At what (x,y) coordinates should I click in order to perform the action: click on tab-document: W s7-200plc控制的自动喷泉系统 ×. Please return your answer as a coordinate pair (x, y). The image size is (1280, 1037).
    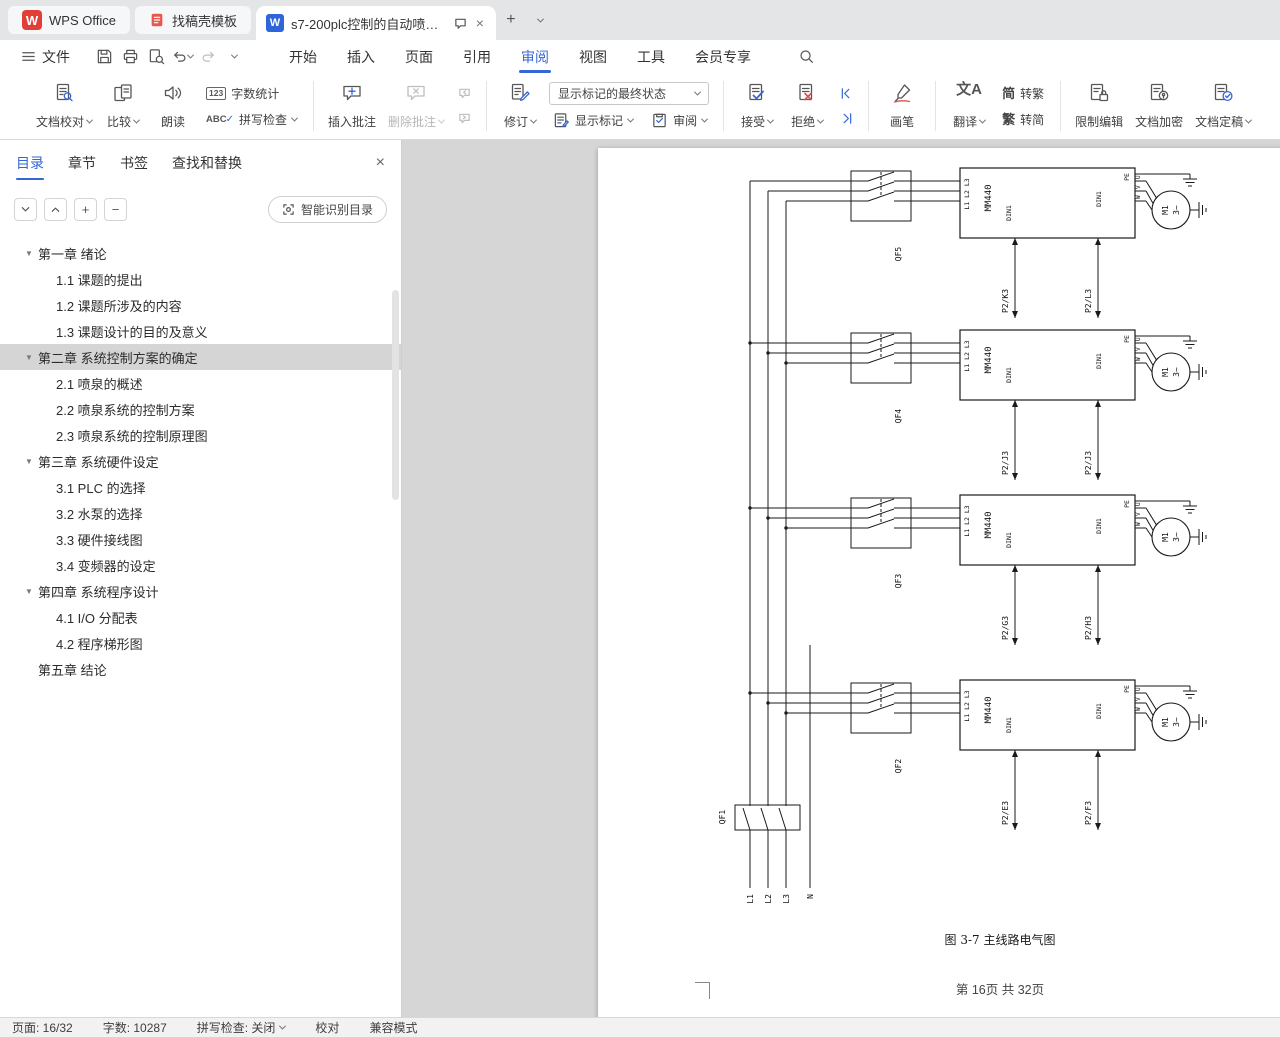
    Looking at the image, I should click on (375, 23).